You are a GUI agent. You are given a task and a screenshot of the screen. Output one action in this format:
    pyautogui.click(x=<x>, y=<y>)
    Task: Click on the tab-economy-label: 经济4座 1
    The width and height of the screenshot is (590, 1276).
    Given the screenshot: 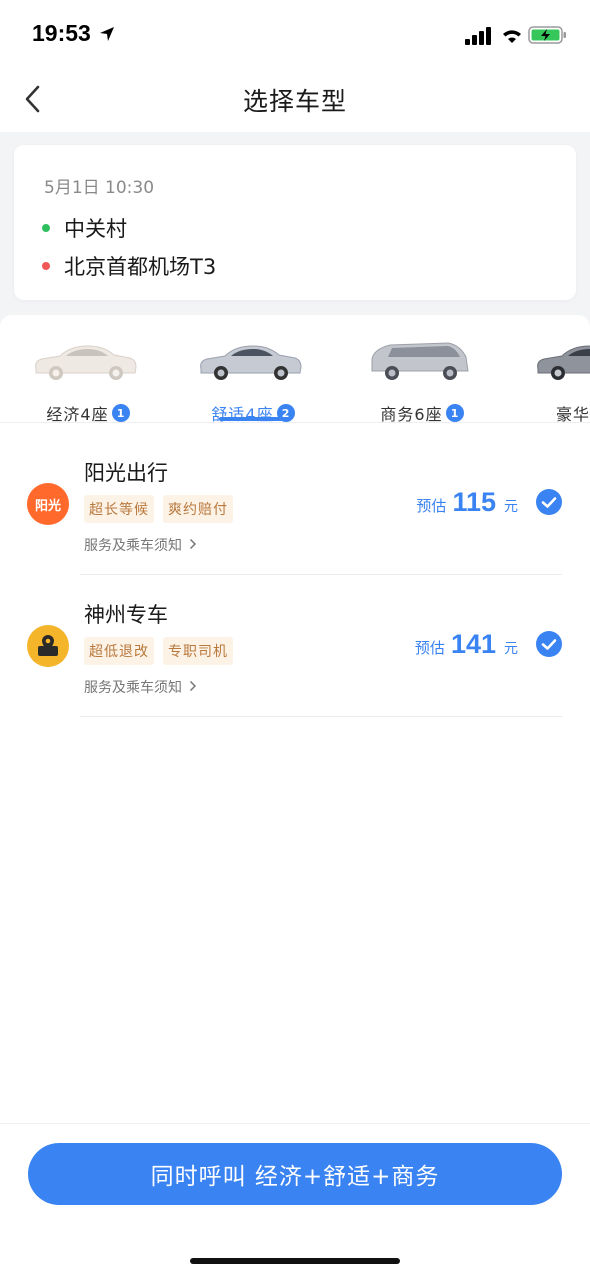 What is the action you would take?
    pyautogui.click(x=88, y=411)
    